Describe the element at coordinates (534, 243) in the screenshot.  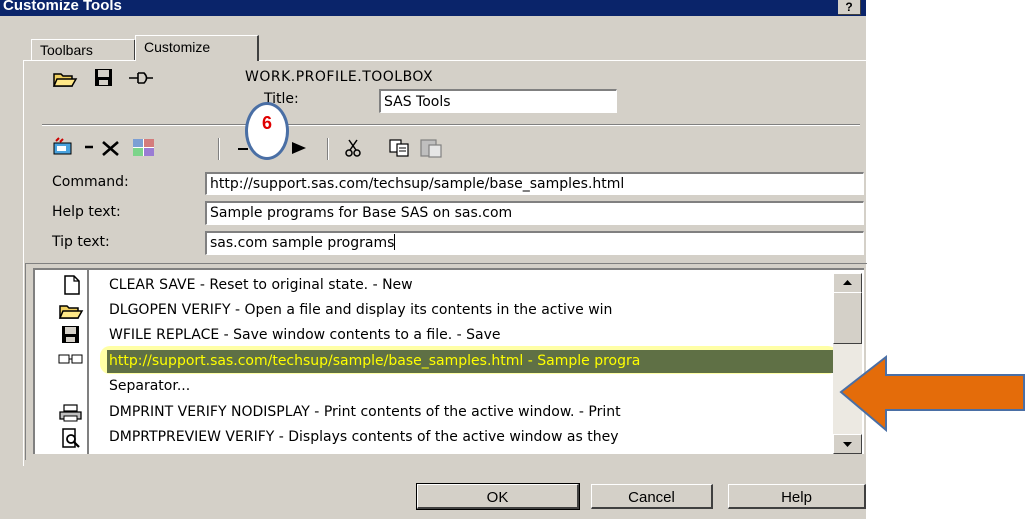
I see `tip-text-input: sas.com sample programs` at that location.